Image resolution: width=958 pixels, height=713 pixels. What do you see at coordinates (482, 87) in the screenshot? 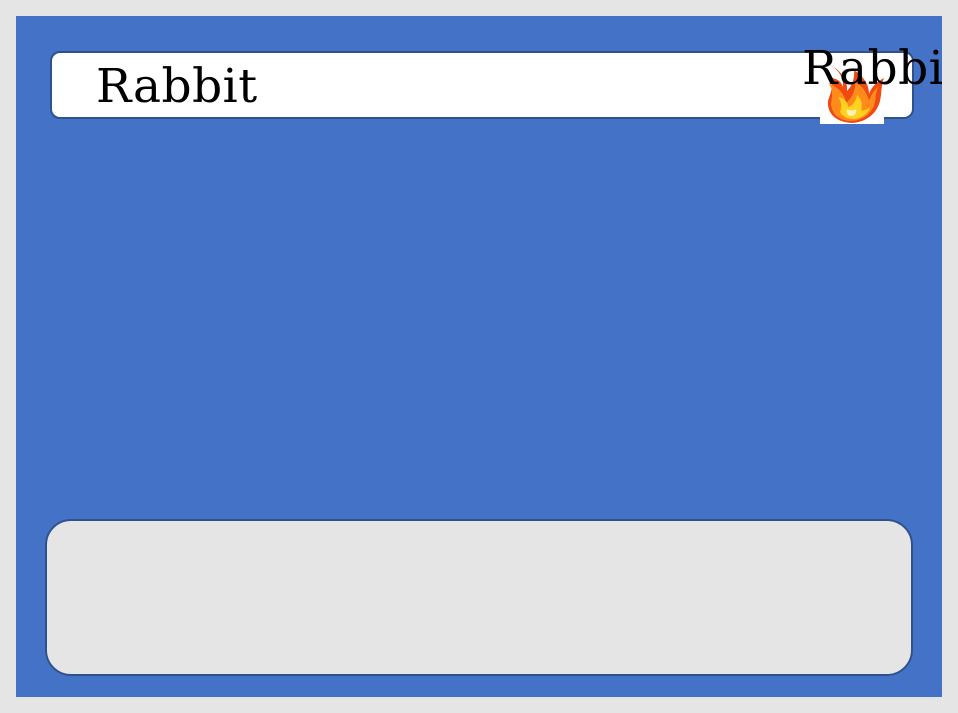
I see `name-bar: Rabbit` at bounding box center [482, 87].